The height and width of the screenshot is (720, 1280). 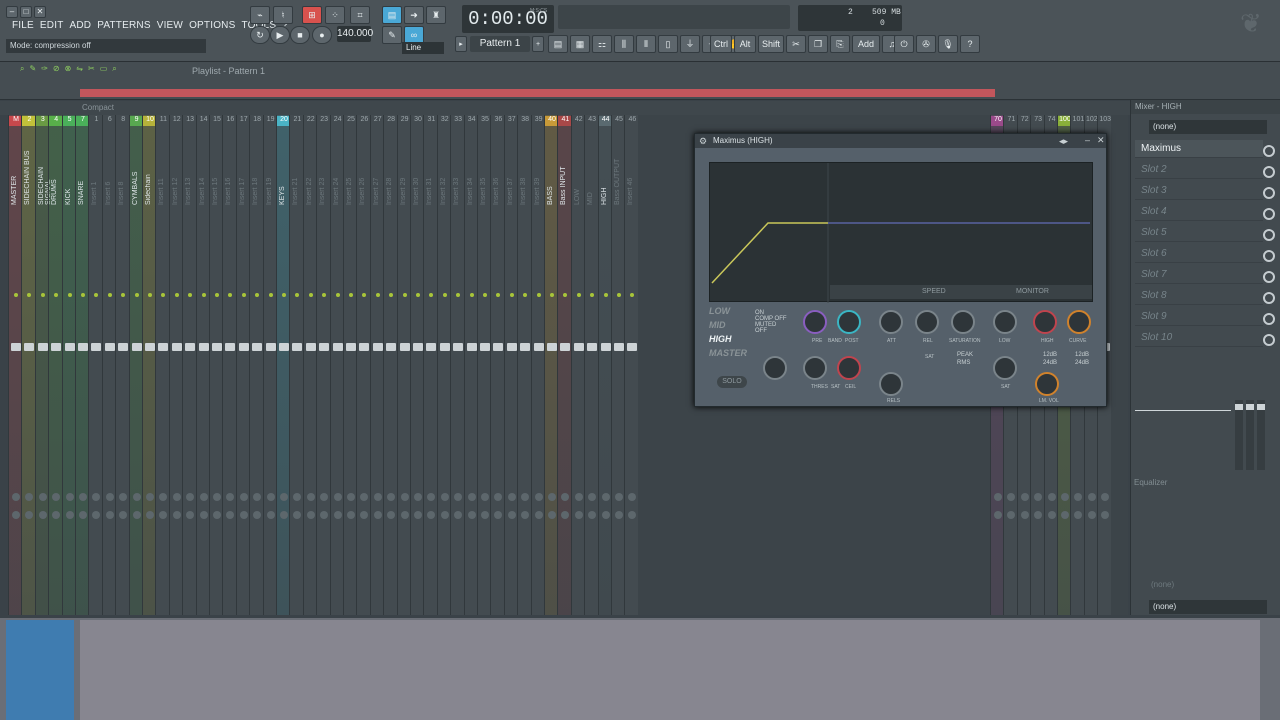 What do you see at coordinates (81, 28) in the screenshot?
I see `menu-add: ADD` at bounding box center [81, 28].